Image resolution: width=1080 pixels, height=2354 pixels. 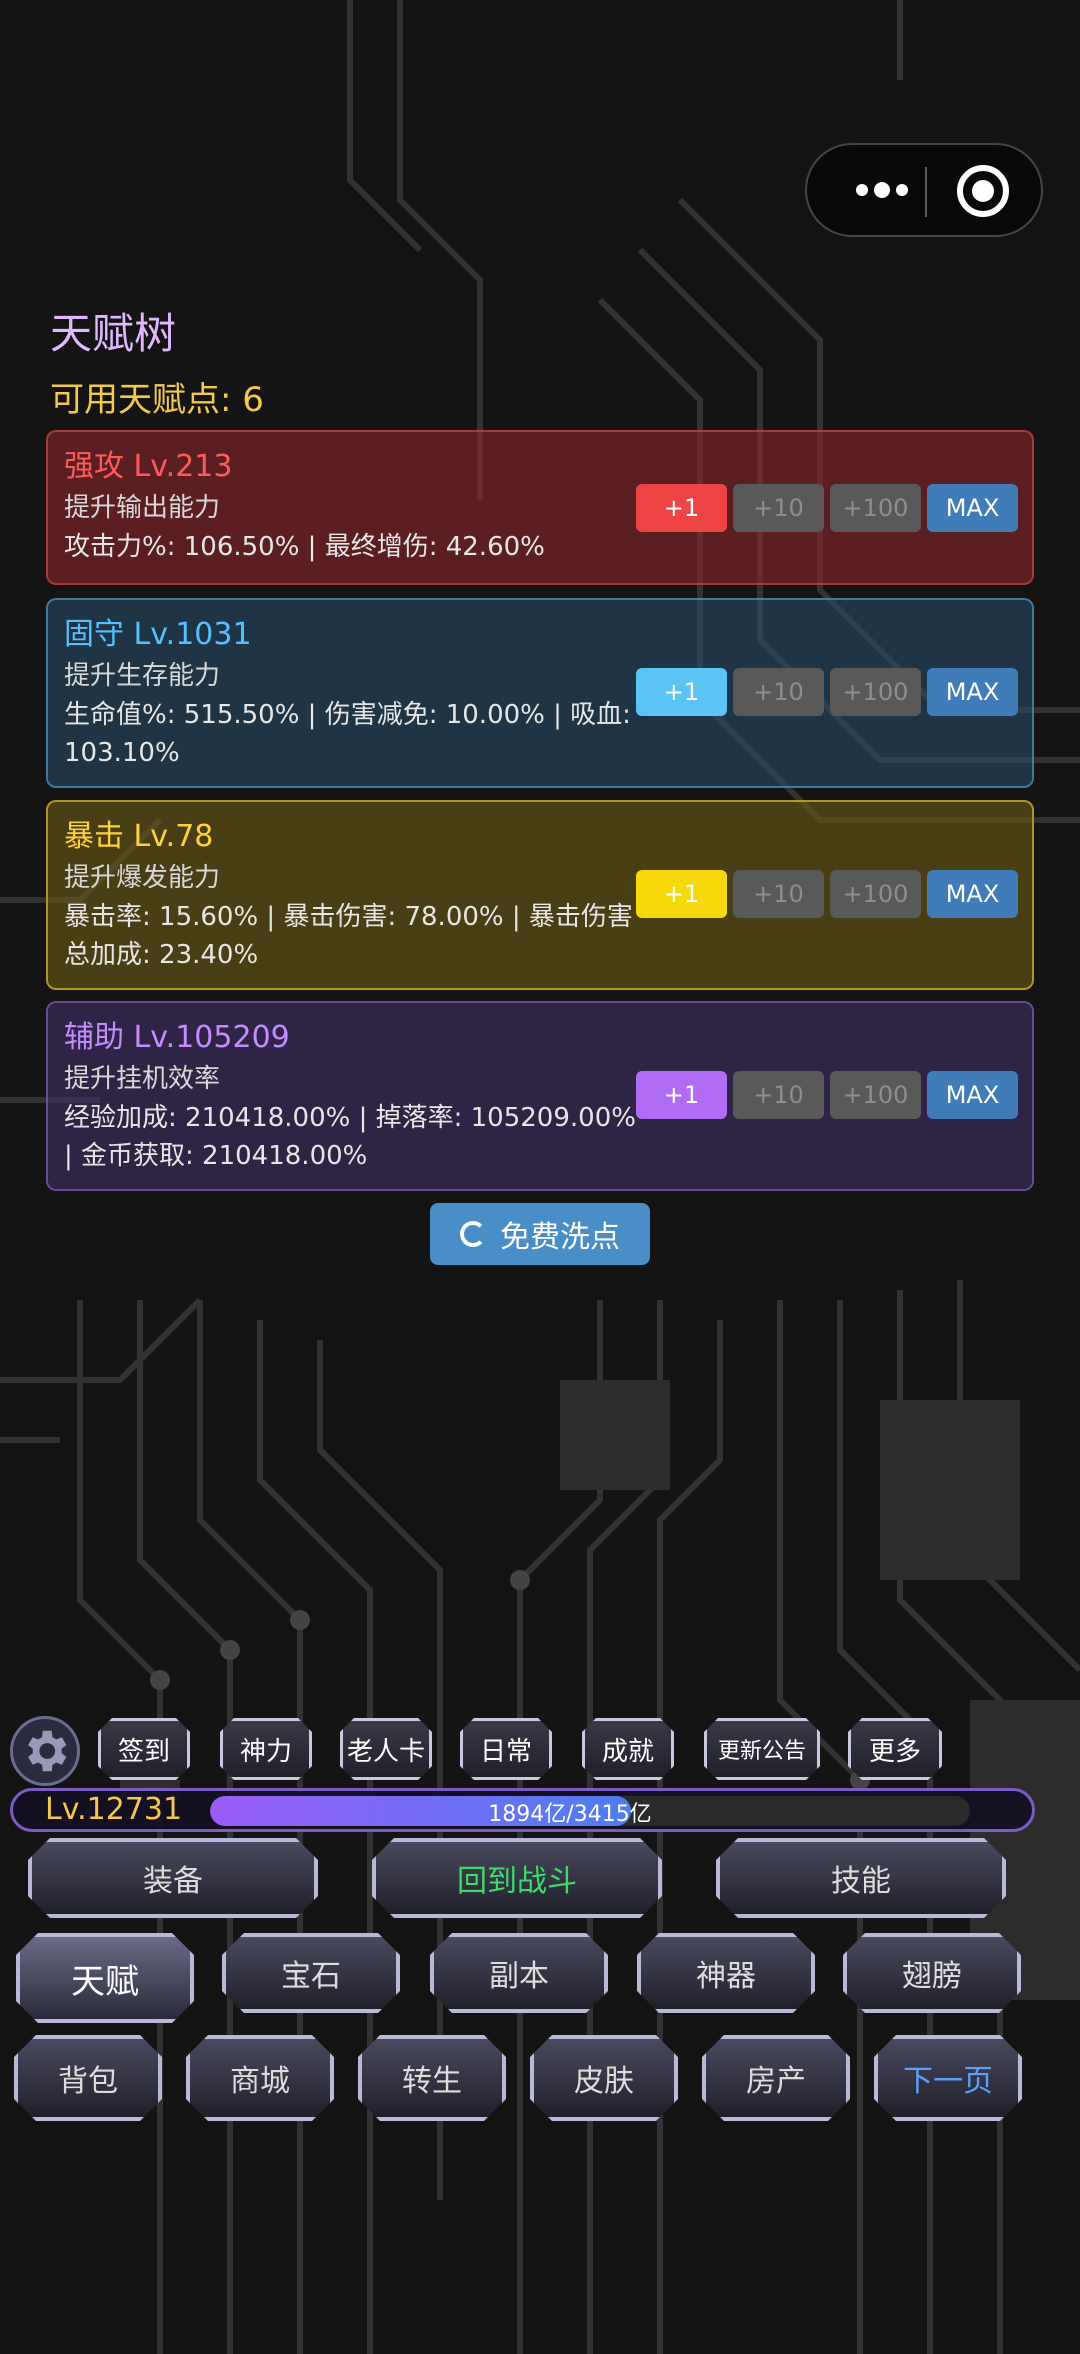 I want to click on talent-name: 强攻 Lv.213, so click(x=148, y=466).